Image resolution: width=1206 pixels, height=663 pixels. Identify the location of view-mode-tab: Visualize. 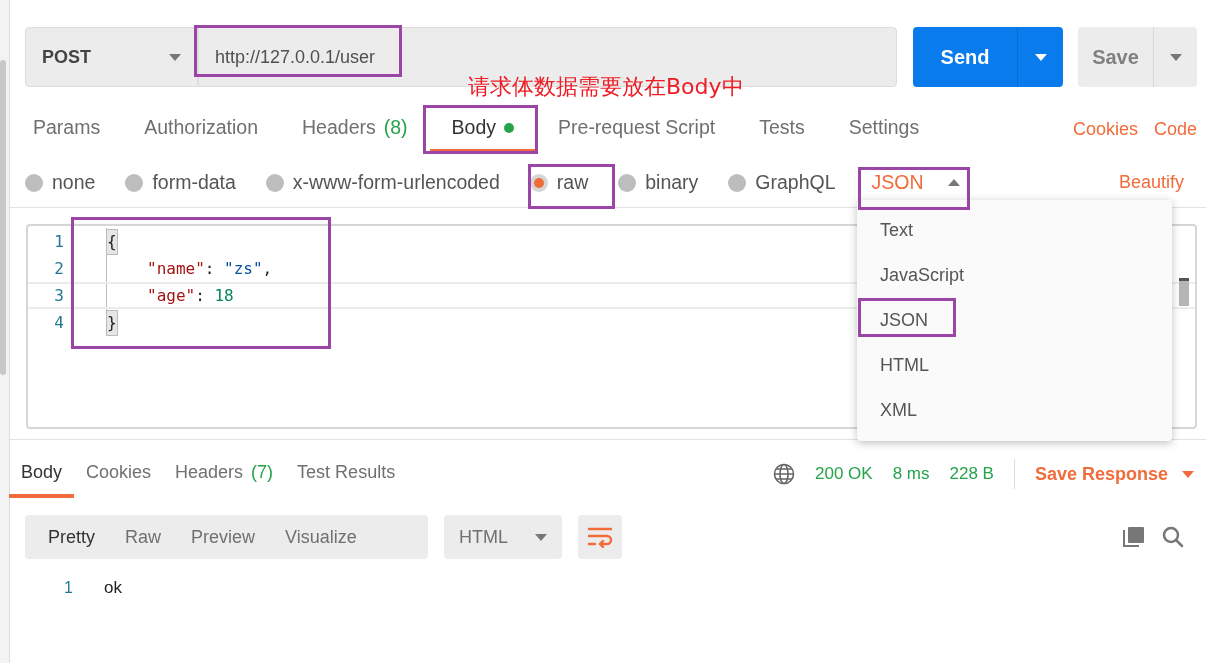
(321, 537).